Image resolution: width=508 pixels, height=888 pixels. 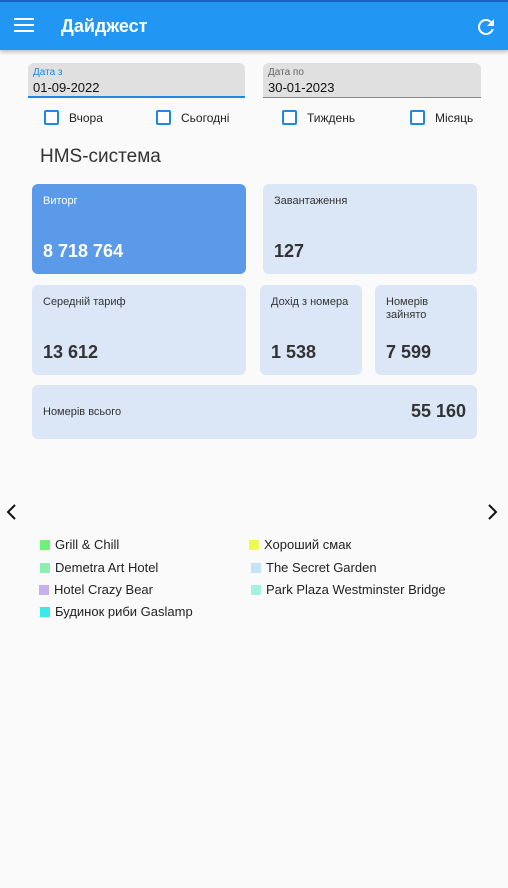 I want to click on checkbox-yesterday: Вчора, so click(x=79, y=118).